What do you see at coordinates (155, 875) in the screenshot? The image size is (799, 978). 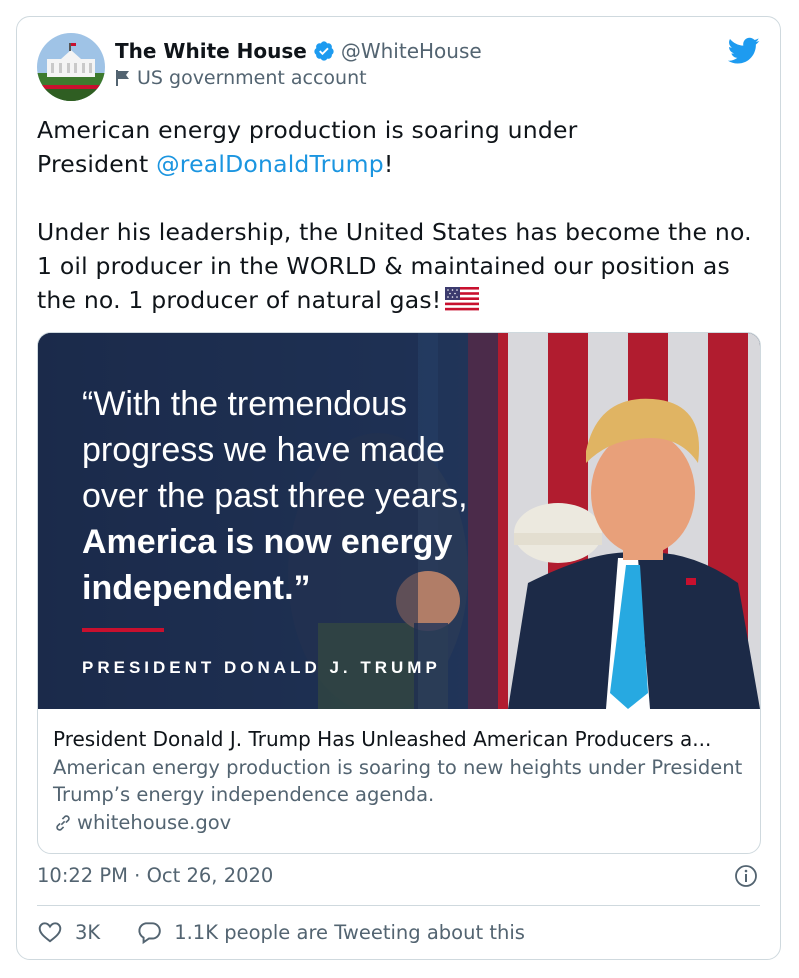 I see `tweet-timestamp: 10:22 PM · Oct 26, 2020` at bounding box center [155, 875].